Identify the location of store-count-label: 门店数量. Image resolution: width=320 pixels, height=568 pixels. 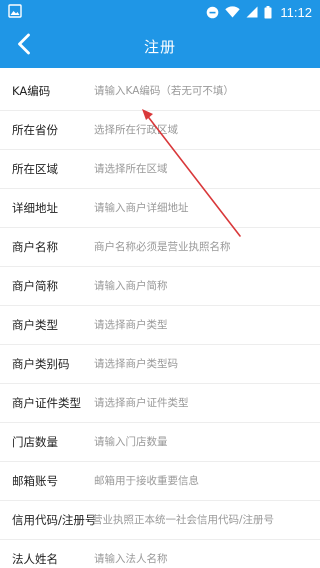
(35, 442).